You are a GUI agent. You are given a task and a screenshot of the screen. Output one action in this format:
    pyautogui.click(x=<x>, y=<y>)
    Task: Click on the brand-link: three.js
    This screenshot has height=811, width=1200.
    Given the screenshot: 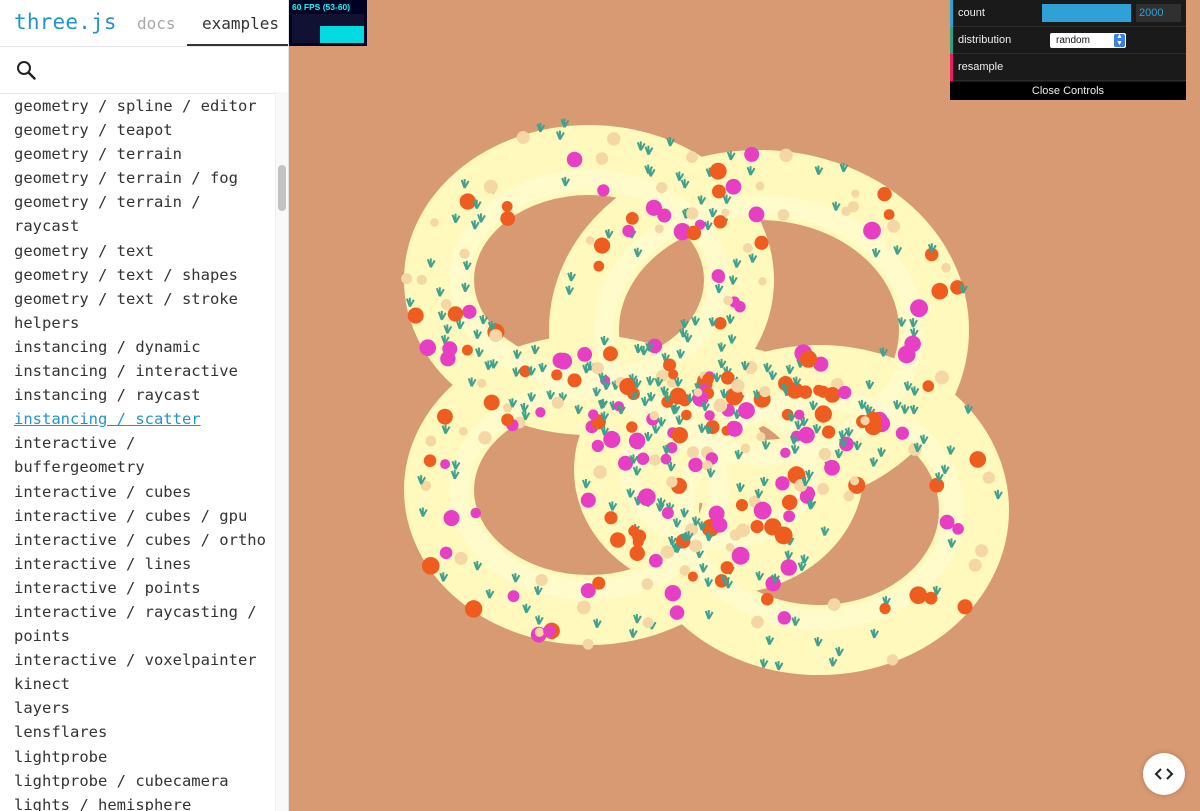 What is the action you would take?
    pyautogui.click(x=65, y=22)
    